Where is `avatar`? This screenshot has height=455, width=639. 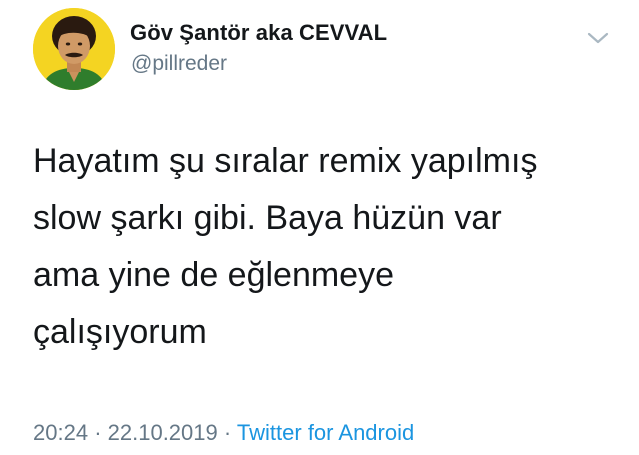
avatar is located at coordinates (74, 49).